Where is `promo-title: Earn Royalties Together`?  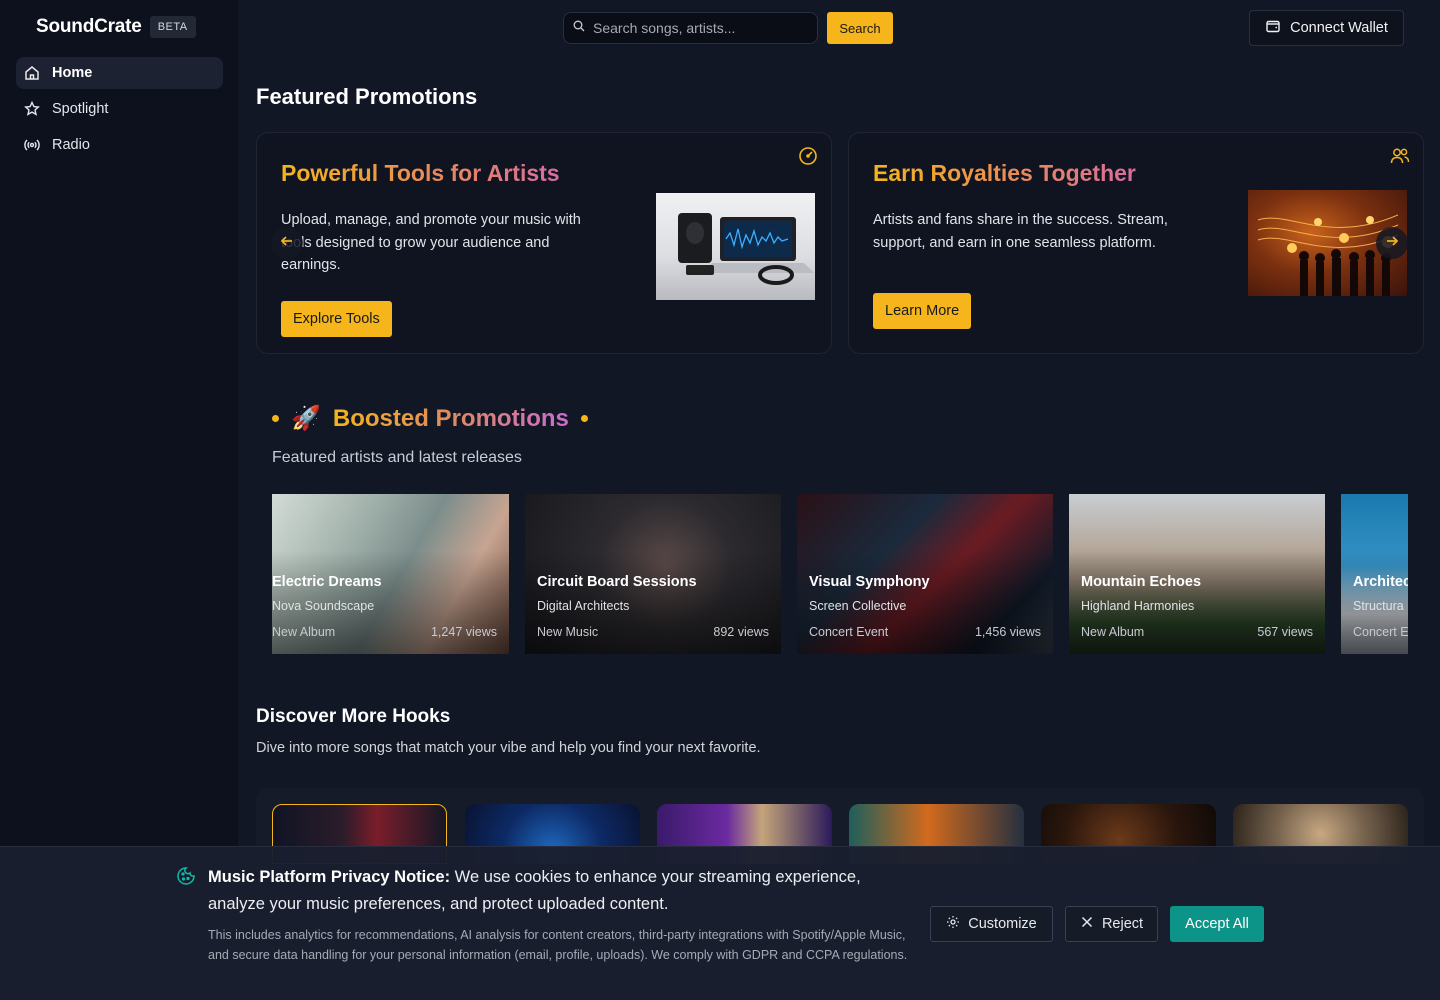
promo-title: Earn Royalties Together is located at coordinates (1004, 173).